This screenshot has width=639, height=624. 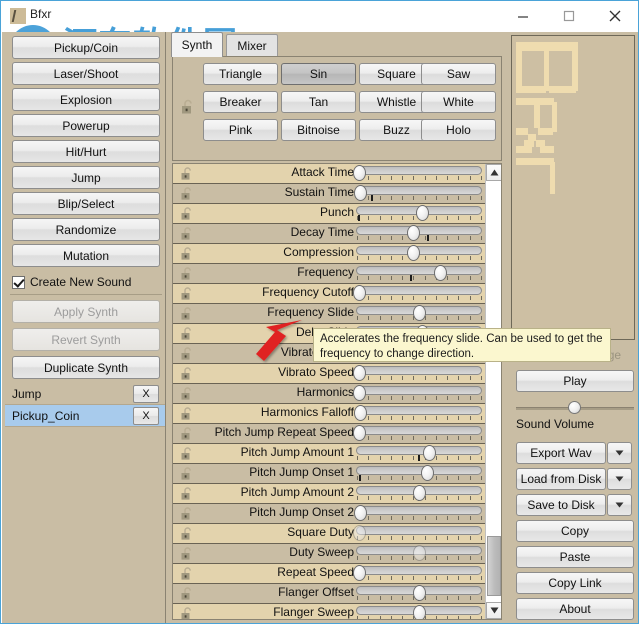 I want to click on sound-volume-slider, so click(x=575, y=408).